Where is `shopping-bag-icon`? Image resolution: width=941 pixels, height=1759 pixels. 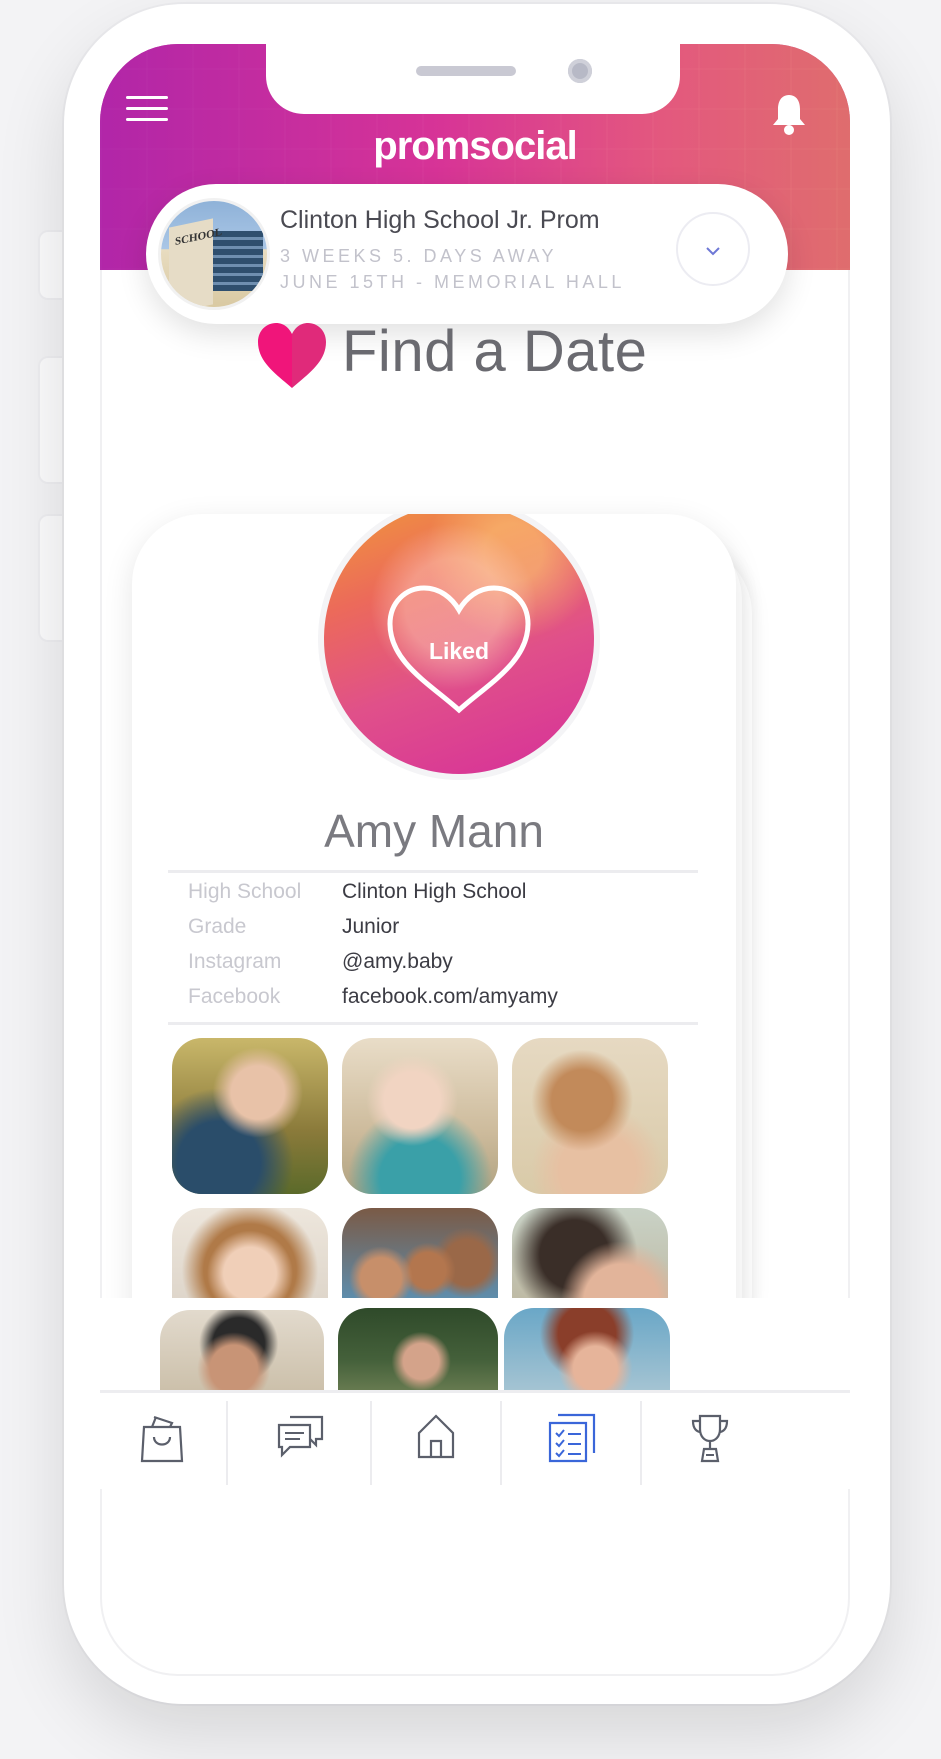 shopping-bag-icon is located at coordinates (162, 1439).